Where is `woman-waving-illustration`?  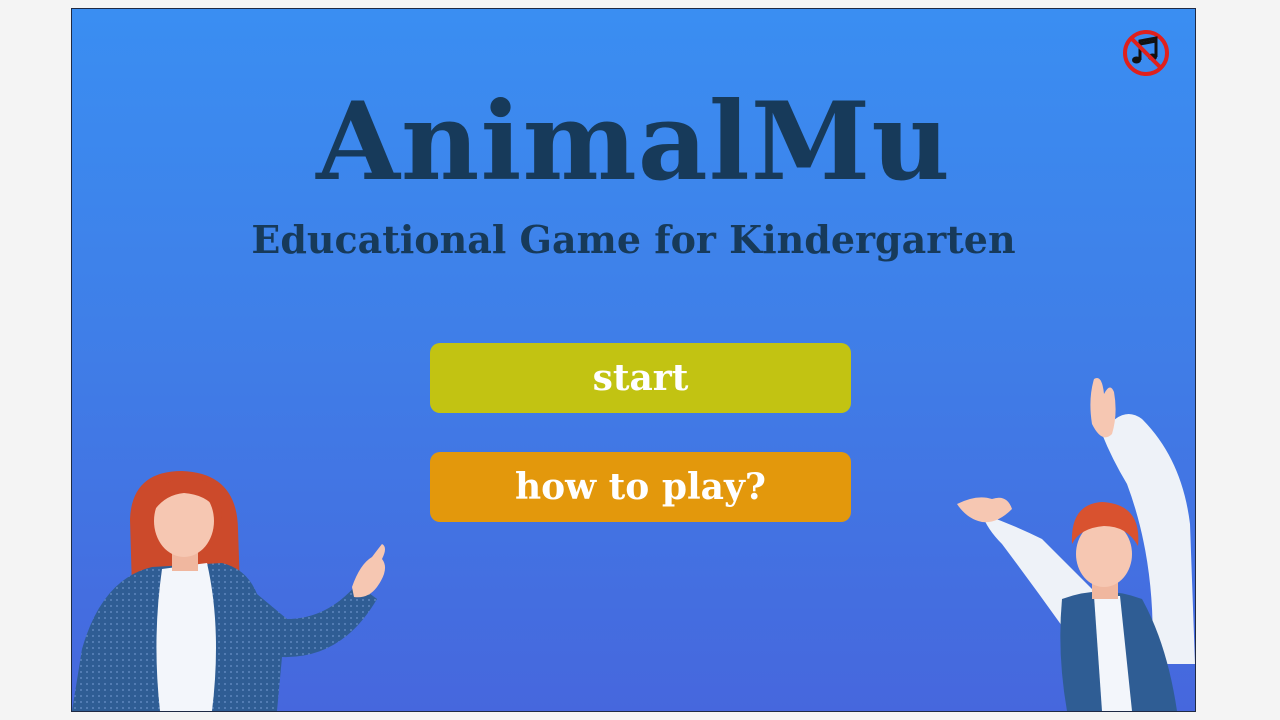
woman-waving-illustration is located at coordinates (229, 591).